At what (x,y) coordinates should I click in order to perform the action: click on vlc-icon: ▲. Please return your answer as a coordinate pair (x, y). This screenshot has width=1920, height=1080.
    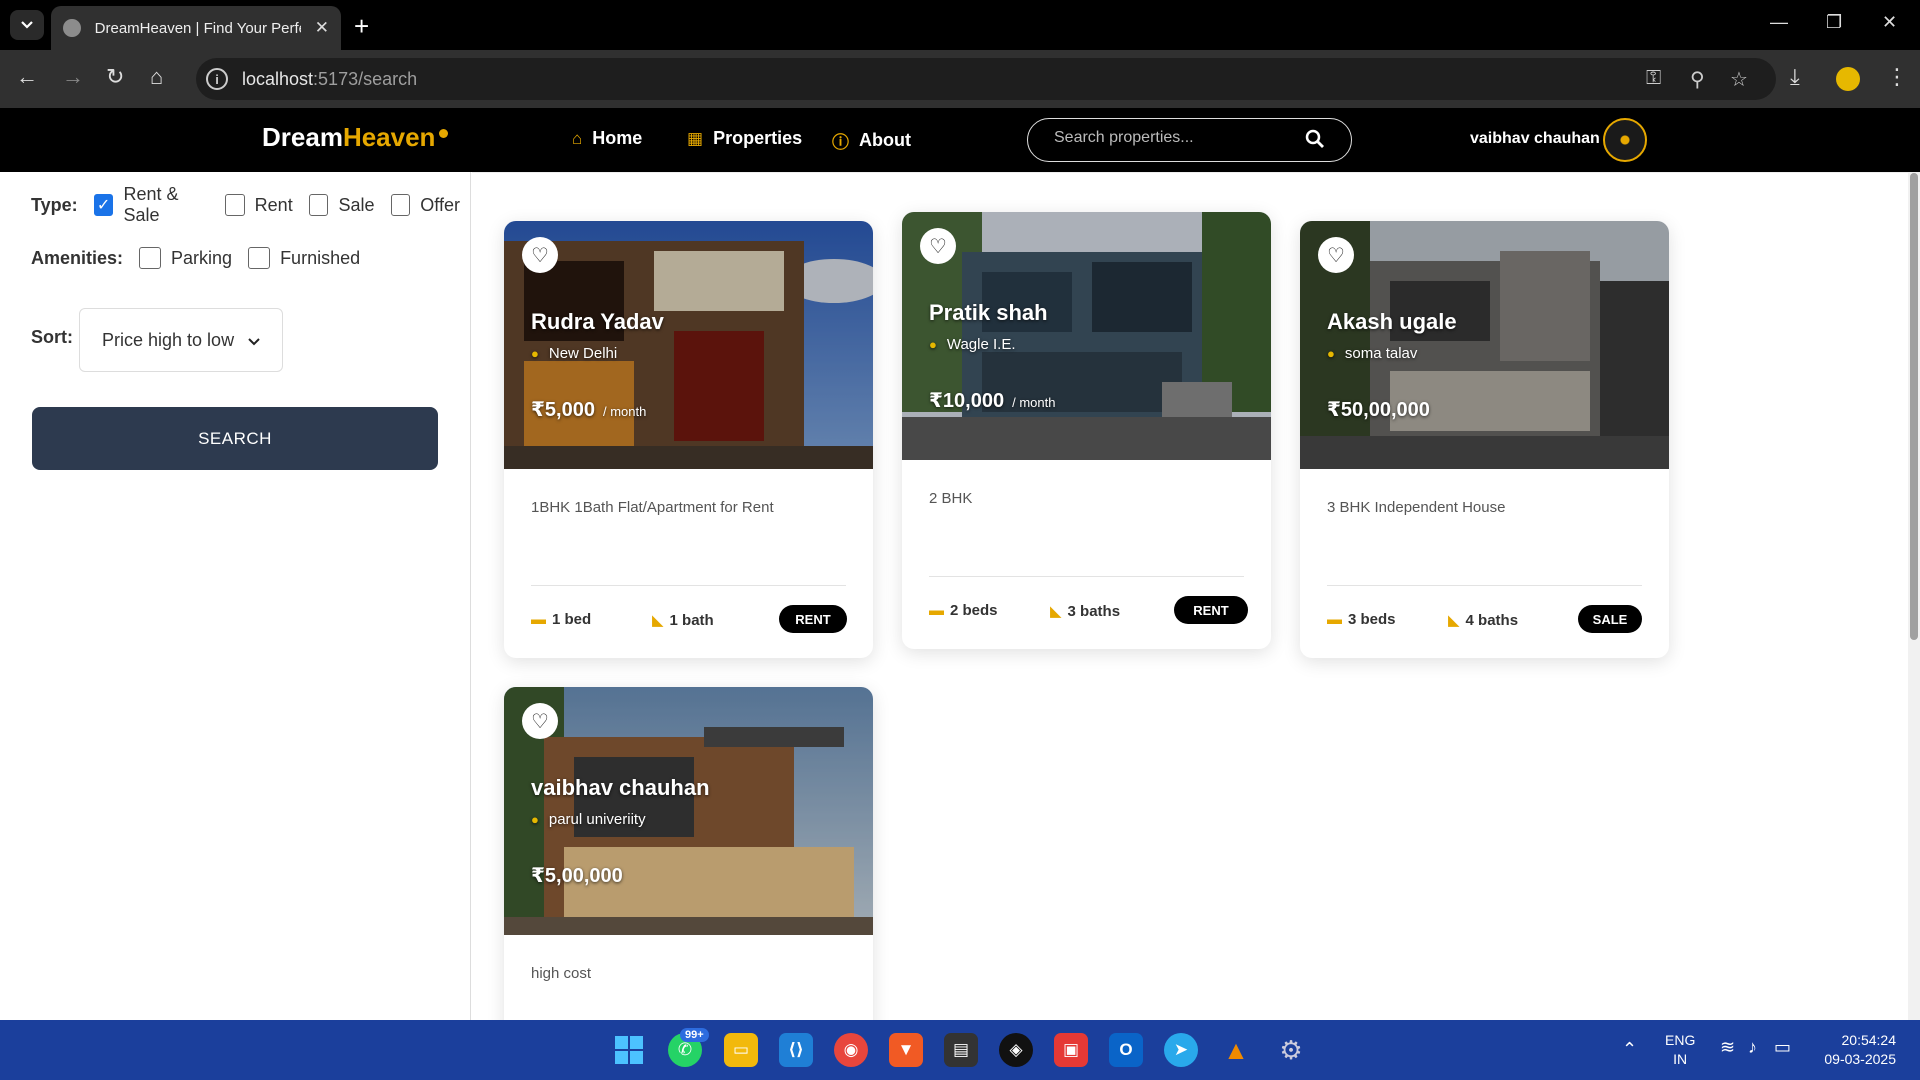
    Looking at the image, I should click on (1236, 1050).